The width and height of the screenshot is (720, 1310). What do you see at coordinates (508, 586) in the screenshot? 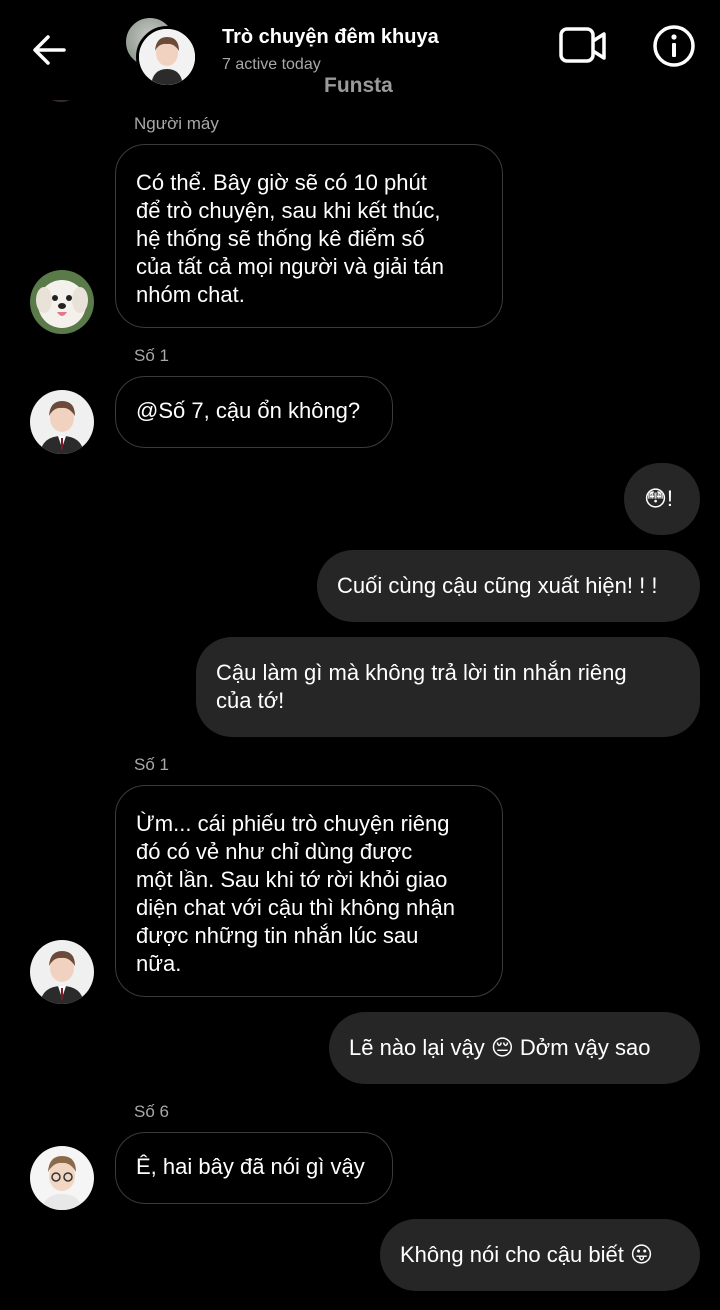
I see `message-bubble-outgoing: Cuối cùng cậu cũng xuất hiện! ! !` at bounding box center [508, 586].